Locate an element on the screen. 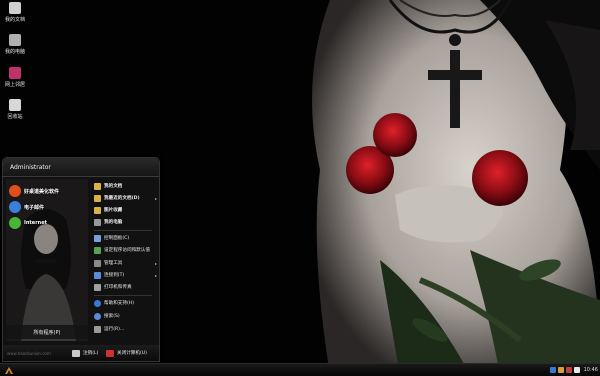 The height and width of the screenshot is (376, 600). start-menu-header: Administrator is located at coordinates (81, 167).